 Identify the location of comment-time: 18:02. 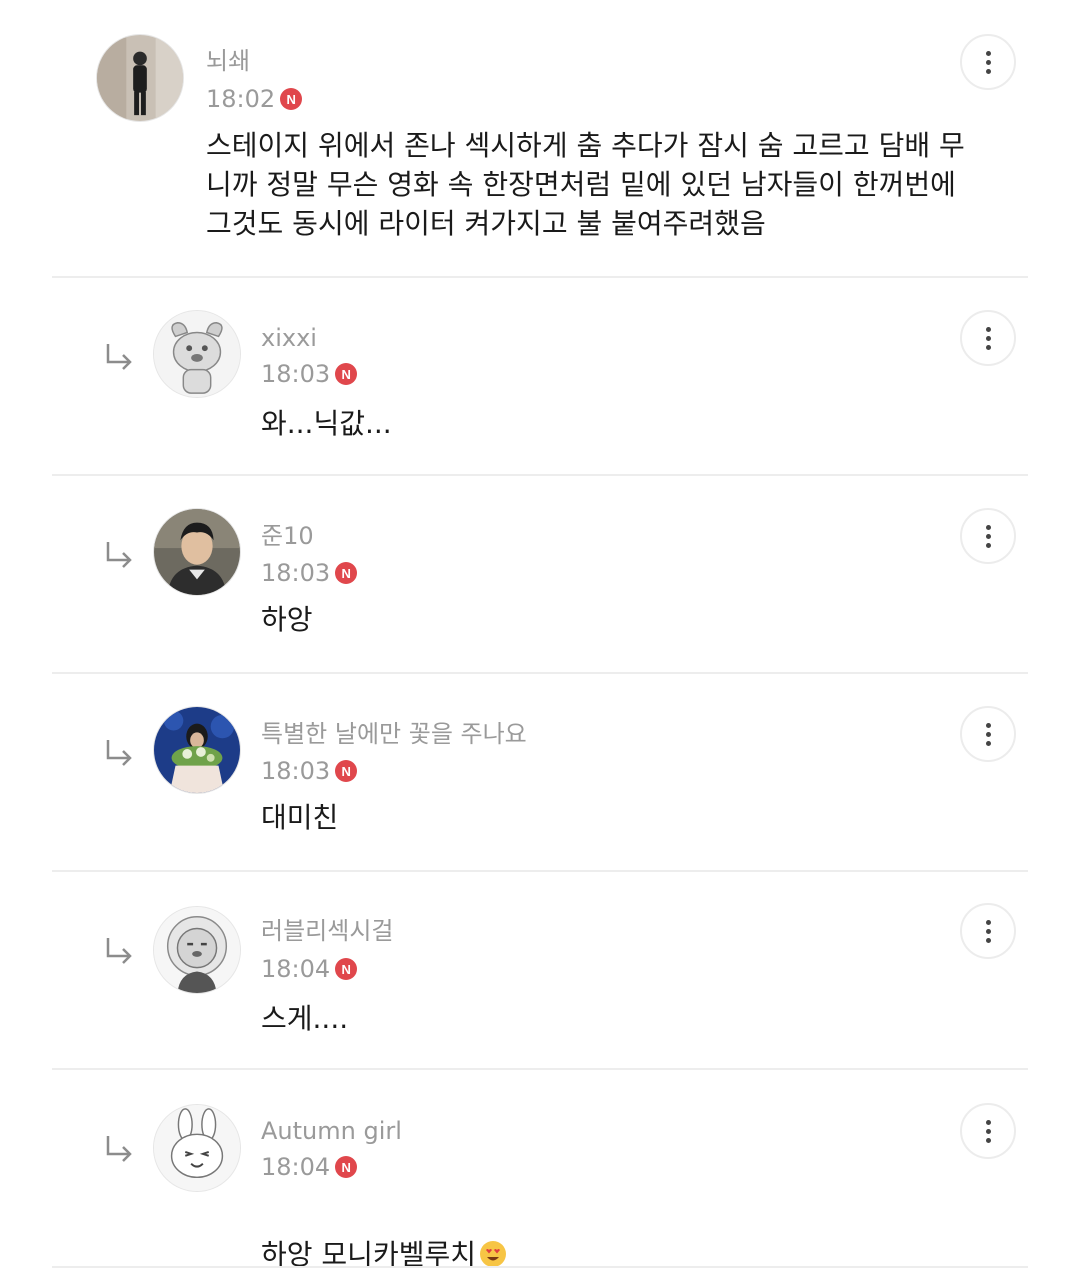
(241, 99).